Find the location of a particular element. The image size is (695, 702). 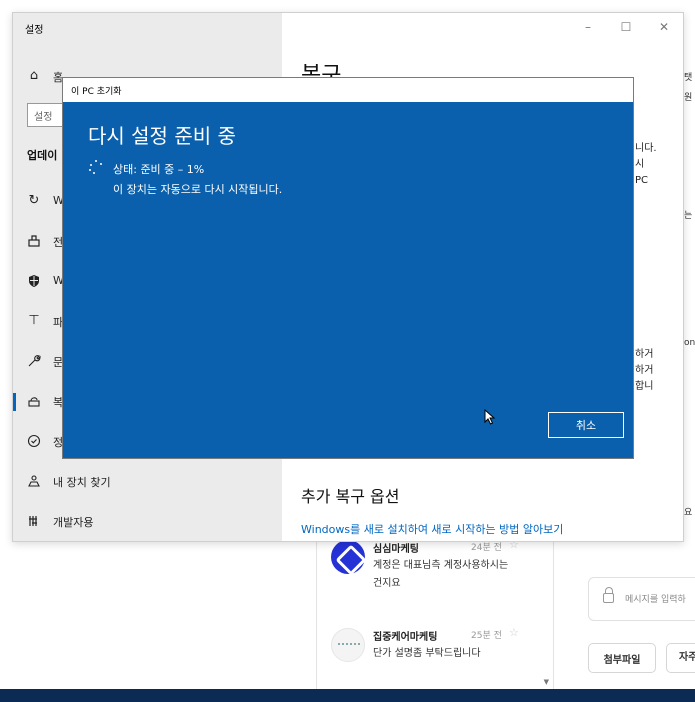

chat-compose-panel: 메시지를 입력하 첨부파일 자주 is located at coordinates (632, 615).